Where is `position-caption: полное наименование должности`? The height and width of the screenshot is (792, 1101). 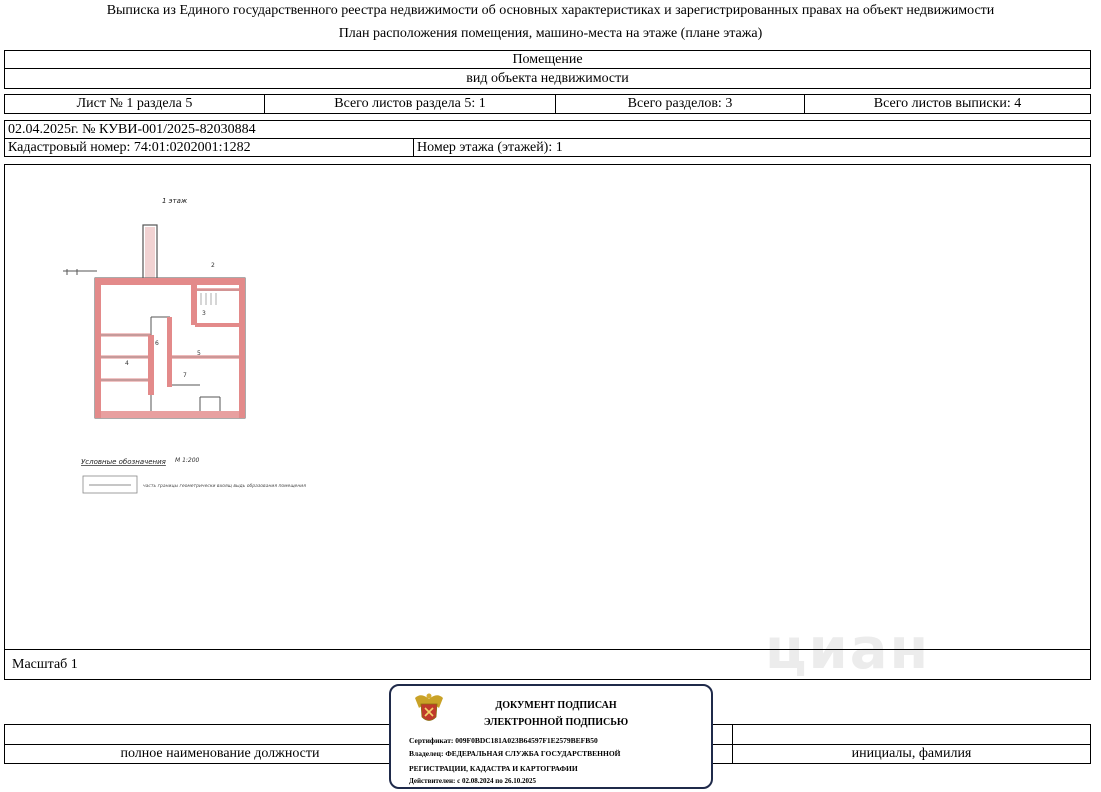
position-caption: полное наименование должности is located at coordinates (220, 753).